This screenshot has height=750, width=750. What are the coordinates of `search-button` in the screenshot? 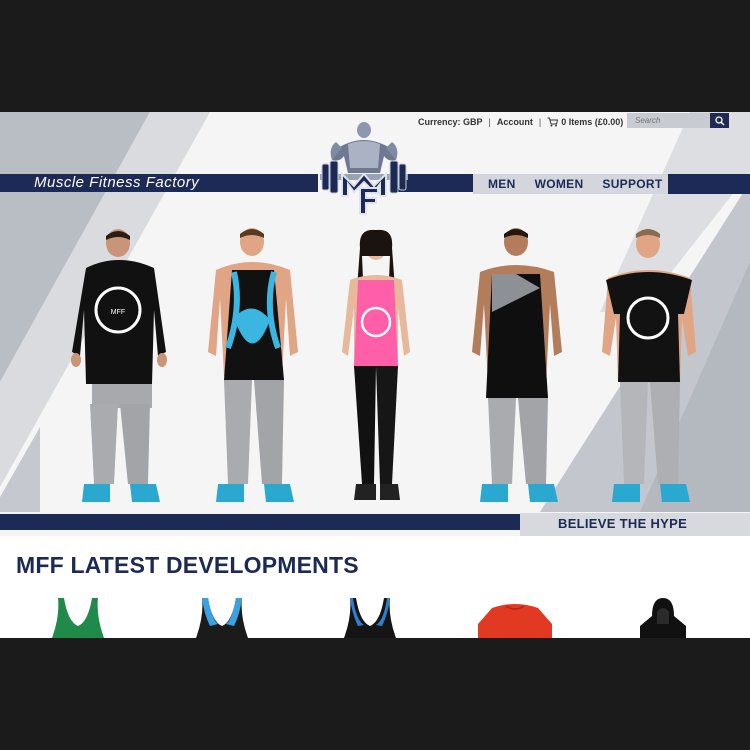 It's located at (719, 120).